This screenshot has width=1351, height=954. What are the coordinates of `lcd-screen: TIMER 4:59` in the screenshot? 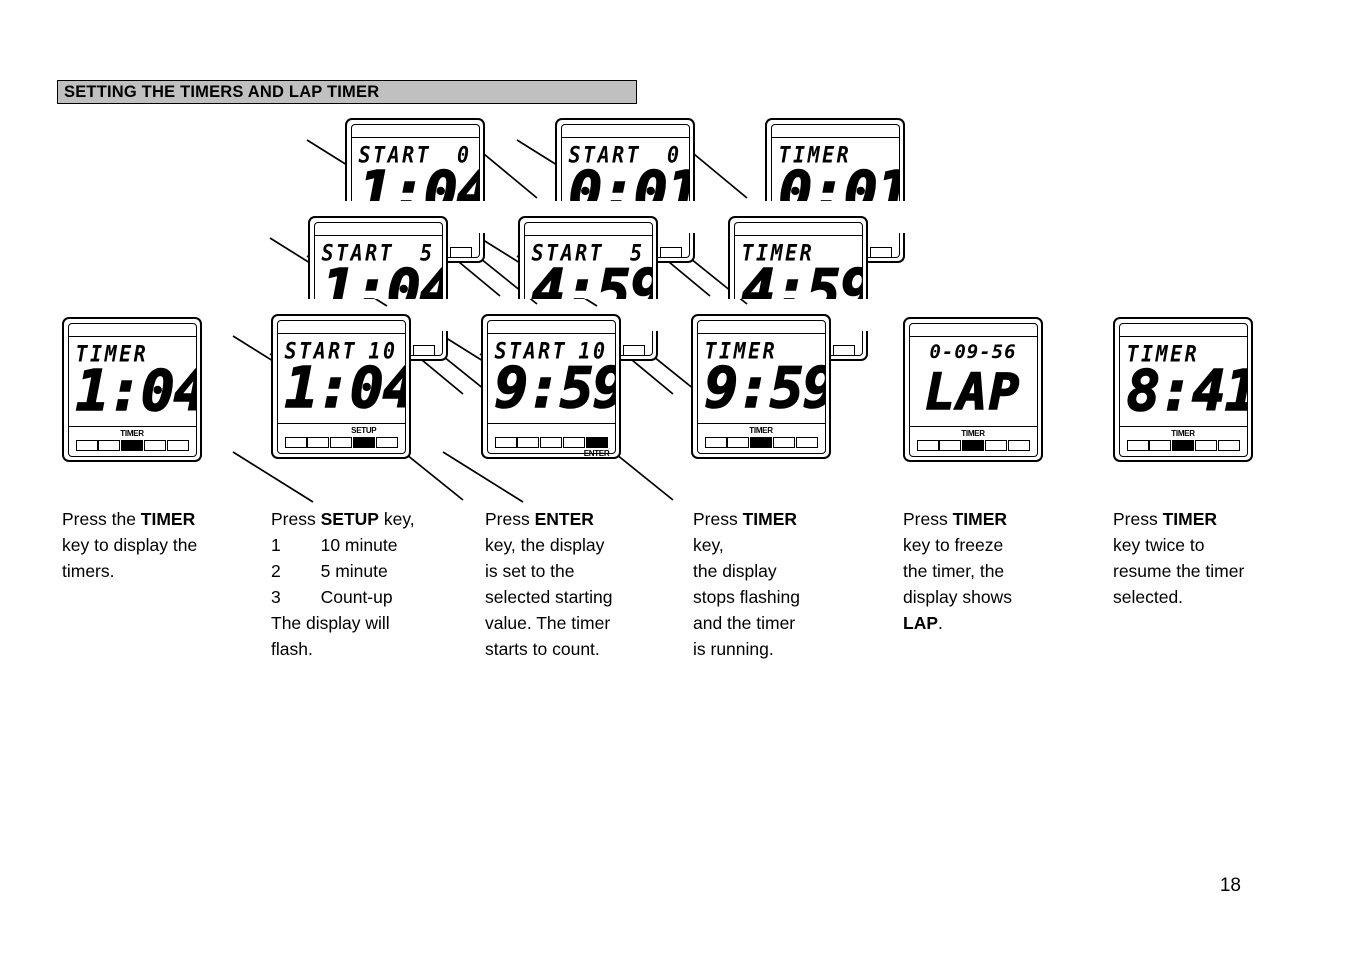 It's located at (798, 268).